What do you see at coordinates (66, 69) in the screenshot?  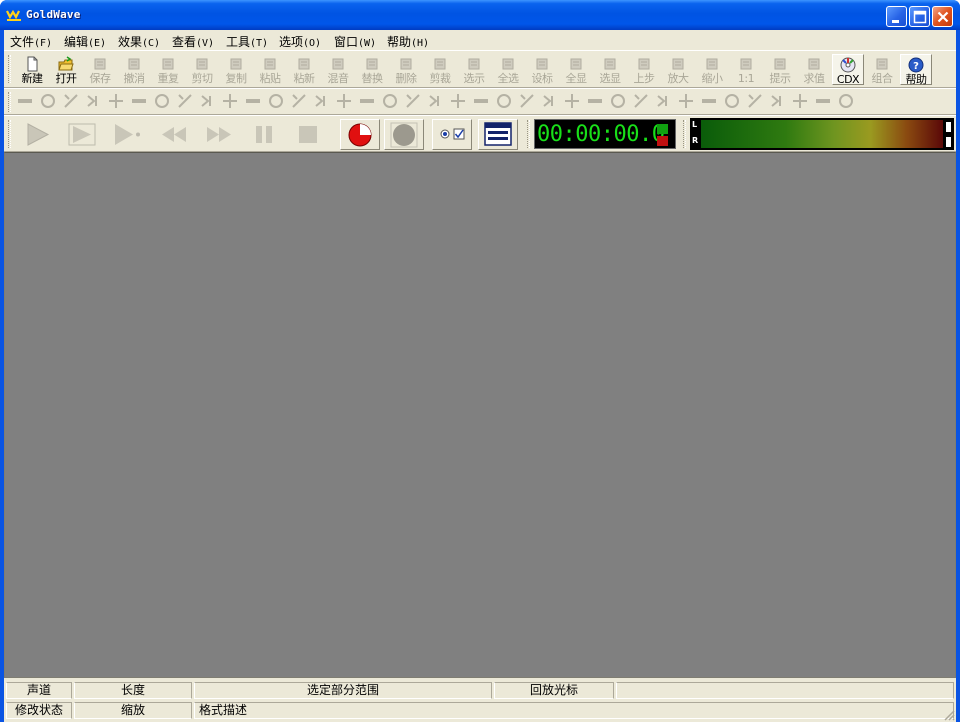 I see `toolbar-button-open-folder: 打开` at bounding box center [66, 69].